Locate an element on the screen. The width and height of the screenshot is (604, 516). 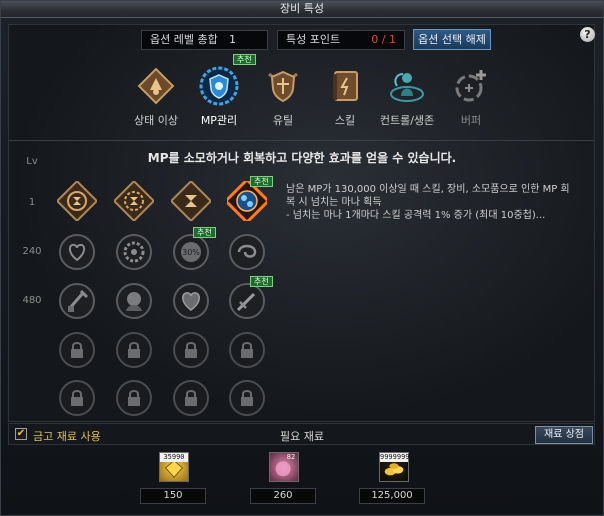
tab-control-survival: 컨트롤/생존 is located at coordinates (407, 97).